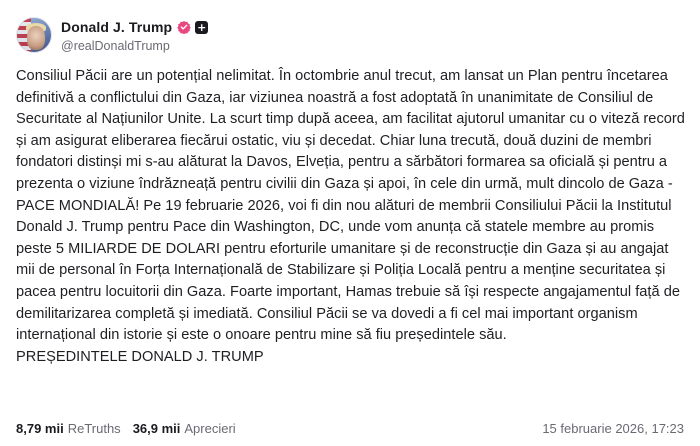  I want to click on author-name: Donald J. Trump, so click(116, 27).